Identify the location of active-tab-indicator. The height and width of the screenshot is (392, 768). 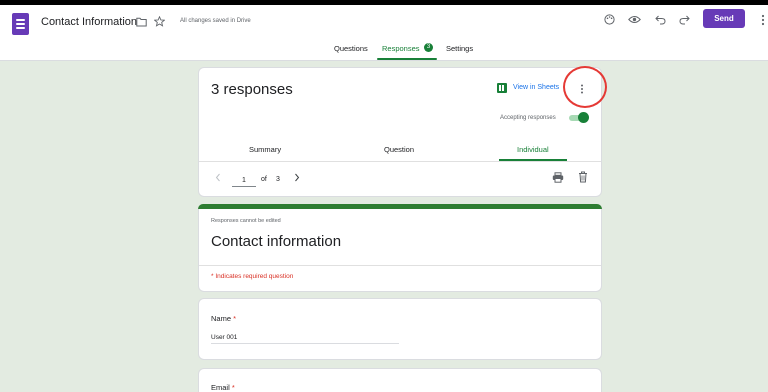
(407, 59).